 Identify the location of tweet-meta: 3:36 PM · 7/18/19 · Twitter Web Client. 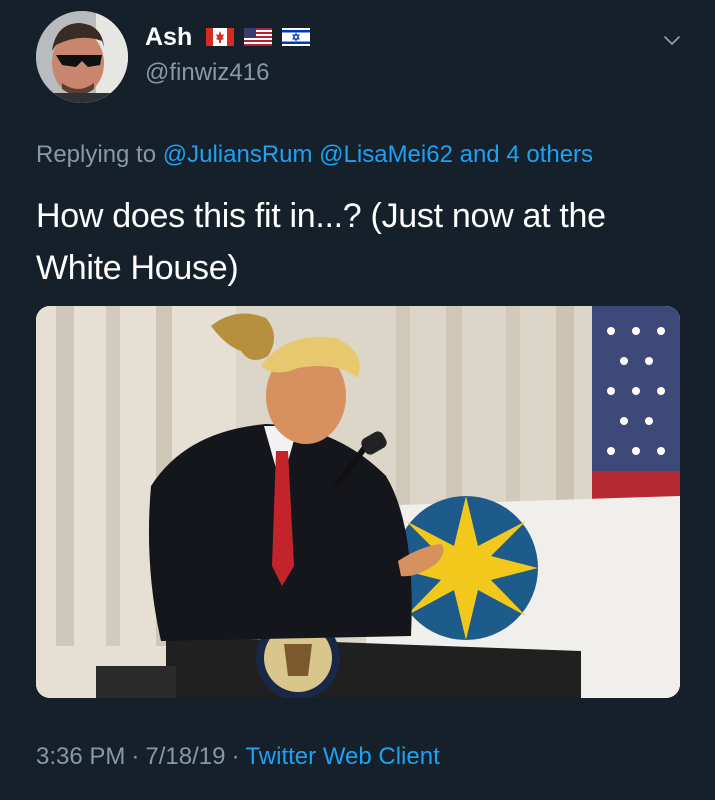
(238, 757).